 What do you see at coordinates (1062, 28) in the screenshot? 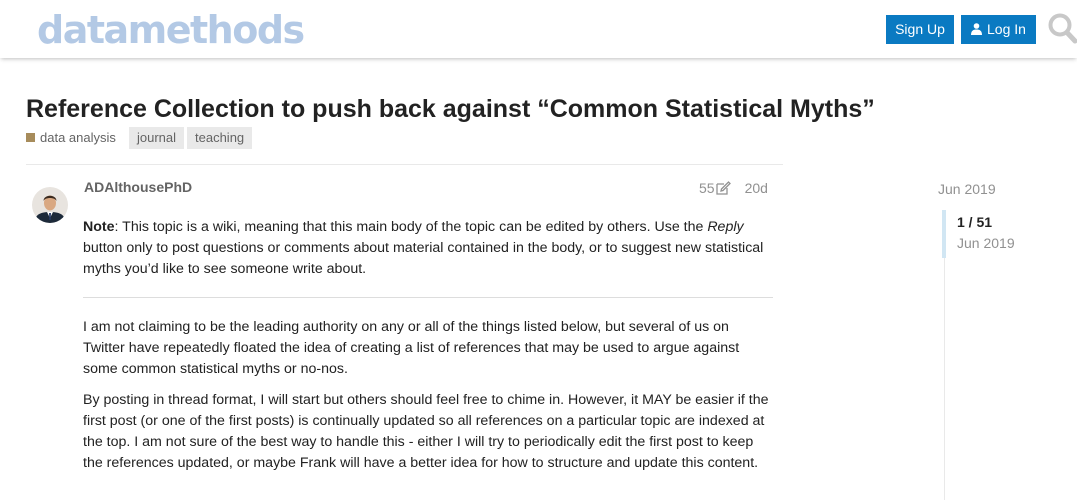
I see `search-icon` at bounding box center [1062, 28].